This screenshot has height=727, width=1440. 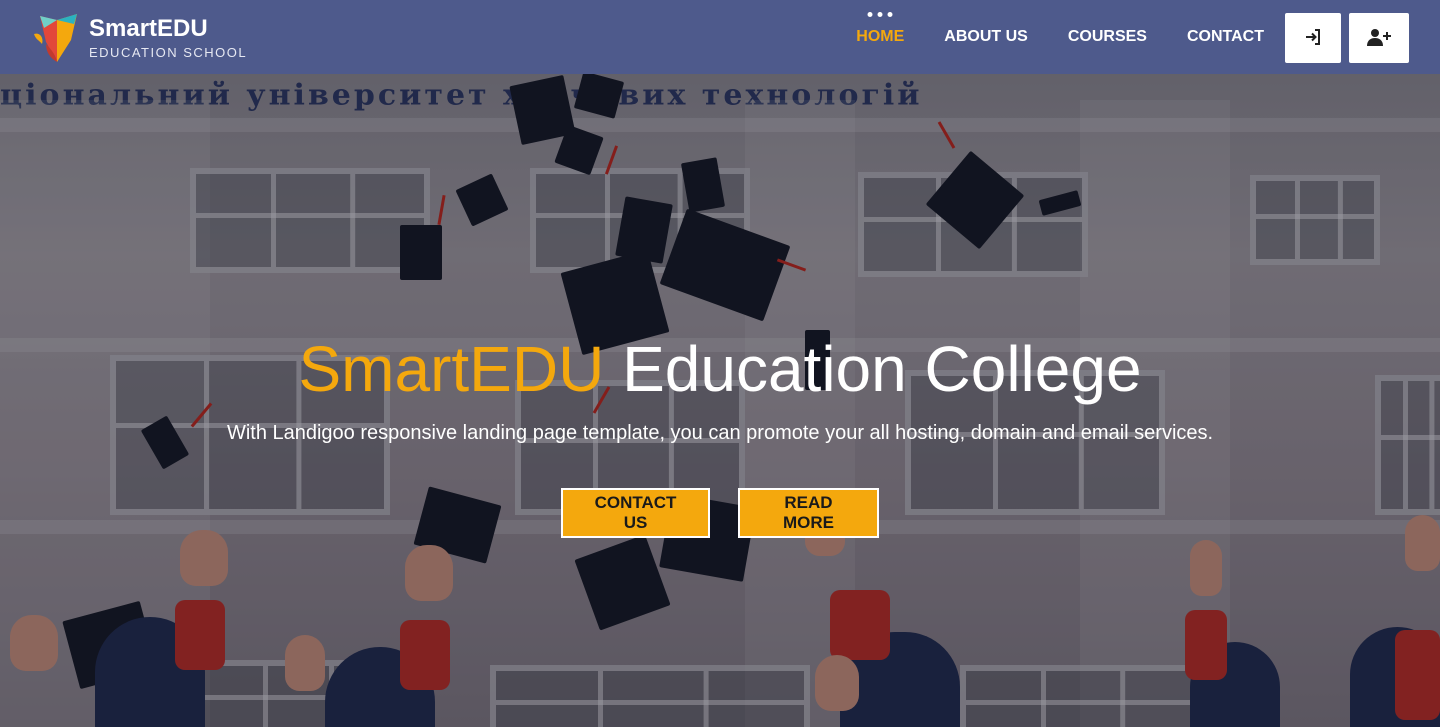 I want to click on brand-text: SmartEDU EDUCATION SCHOOL, so click(x=168, y=38).